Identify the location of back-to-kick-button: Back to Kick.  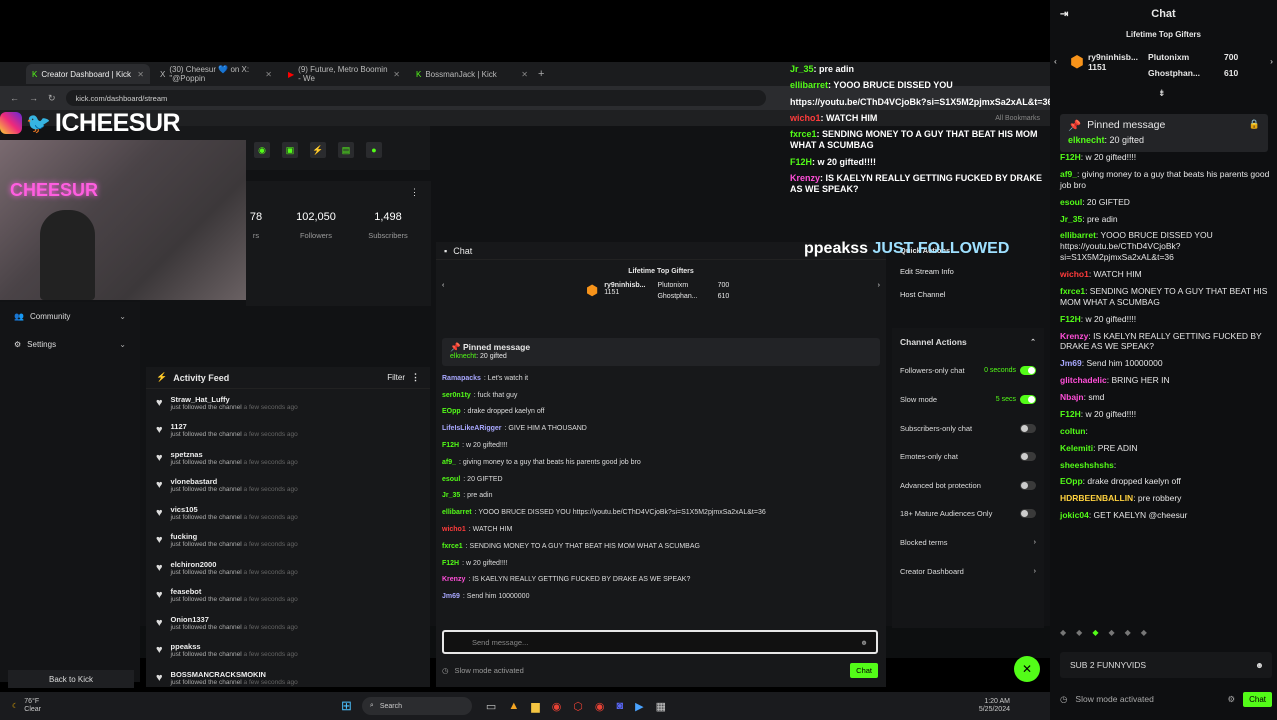
(71, 679).